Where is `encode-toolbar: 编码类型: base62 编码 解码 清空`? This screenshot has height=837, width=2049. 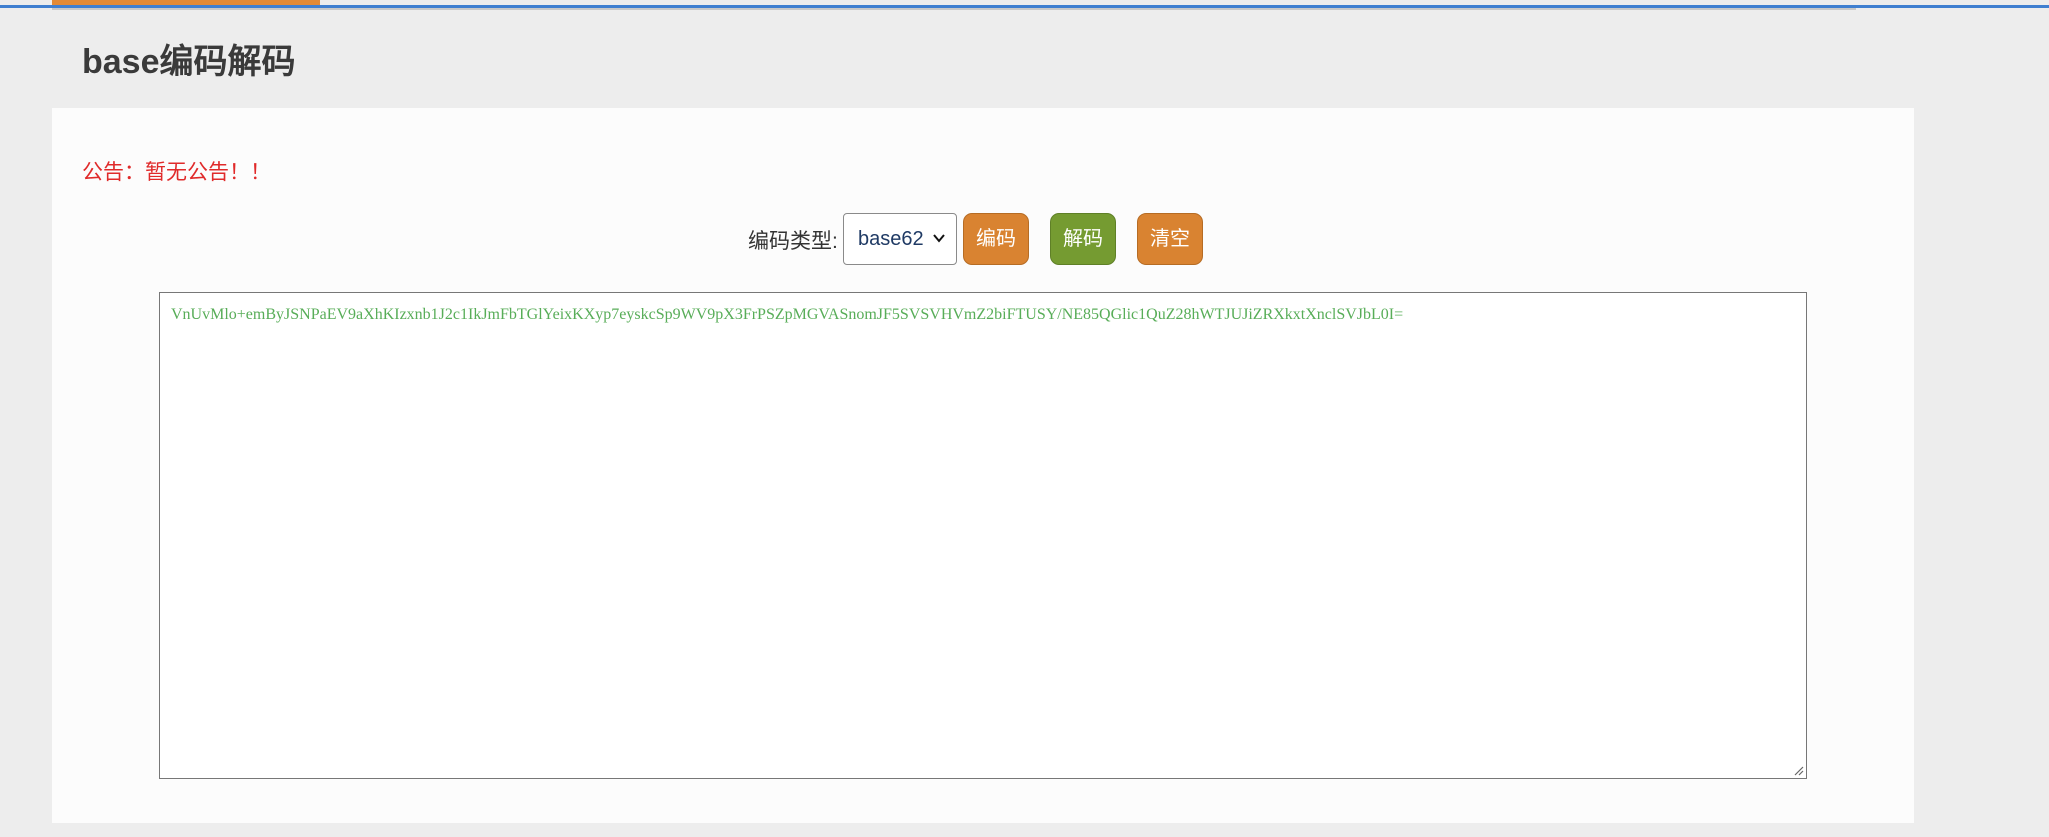
encode-toolbar: 编码类型: base62 编码 解码 清空 is located at coordinates (983, 239).